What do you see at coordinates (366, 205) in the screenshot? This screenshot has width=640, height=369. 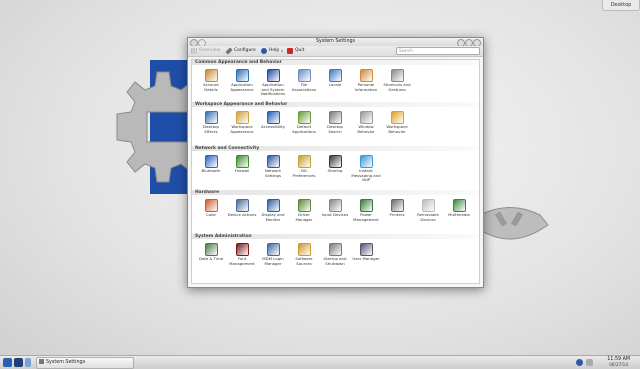 I see `power-icon` at bounding box center [366, 205].